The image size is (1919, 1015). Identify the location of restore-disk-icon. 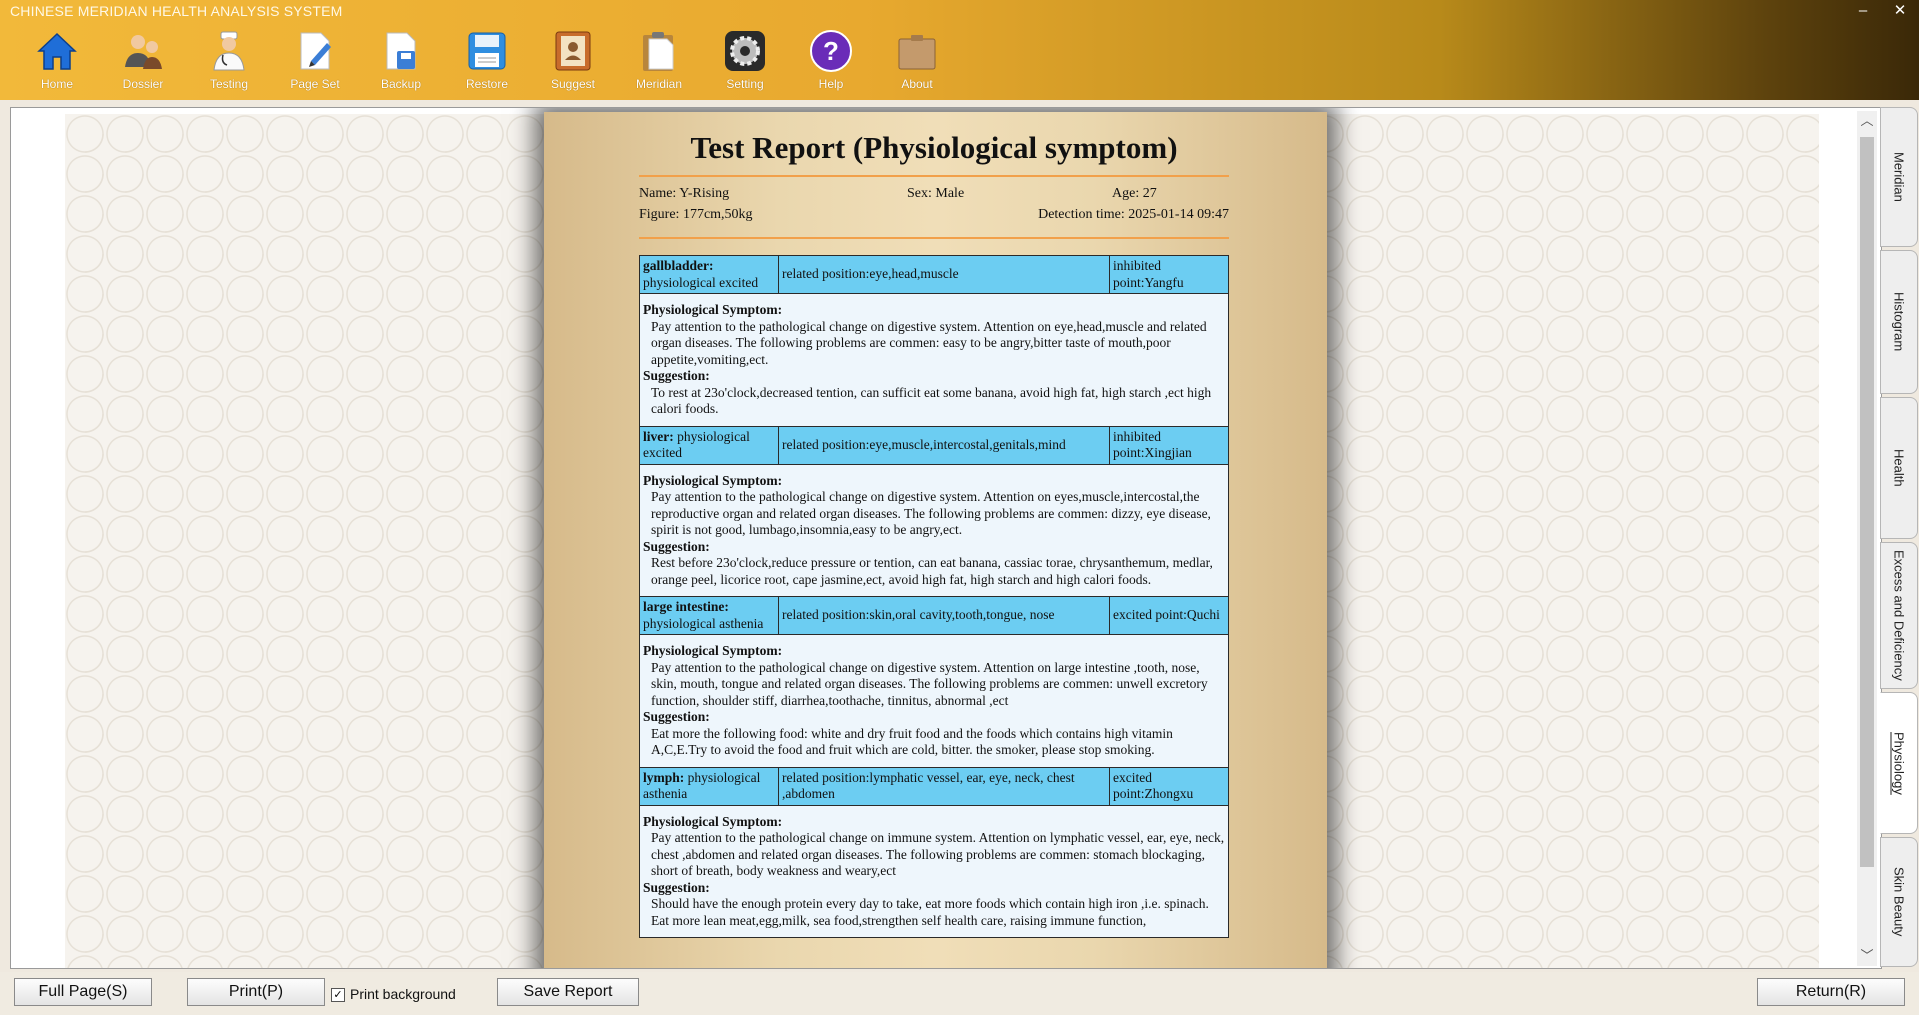
(487, 51).